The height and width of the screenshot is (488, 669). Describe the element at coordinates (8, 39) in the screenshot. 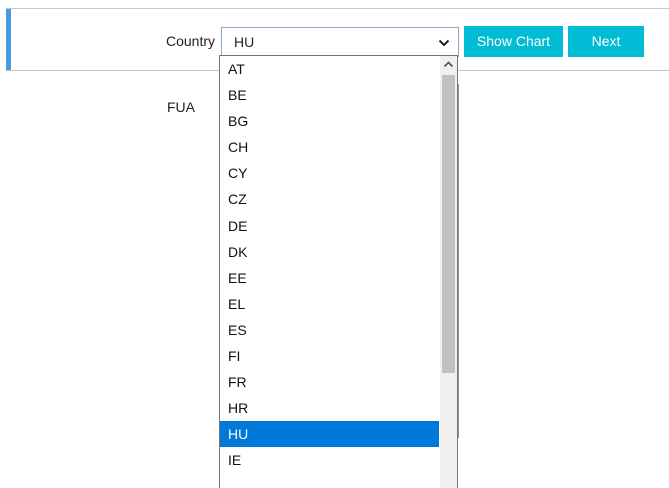

I see `accent-bar` at that location.